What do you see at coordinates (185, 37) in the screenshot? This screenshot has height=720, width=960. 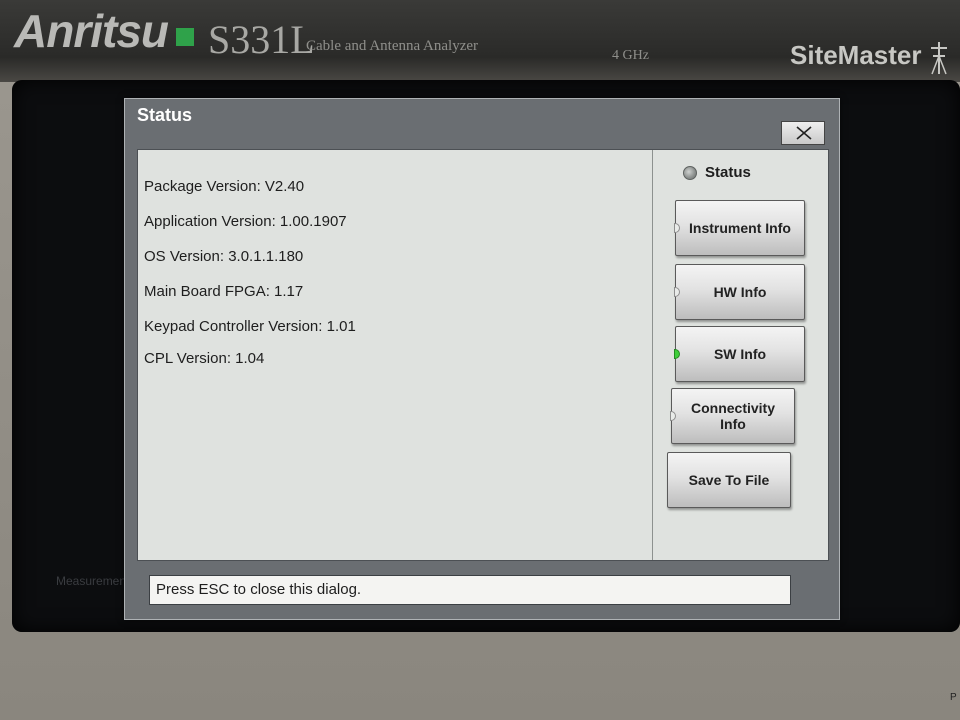 I see `brand-mark-icon` at bounding box center [185, 37].